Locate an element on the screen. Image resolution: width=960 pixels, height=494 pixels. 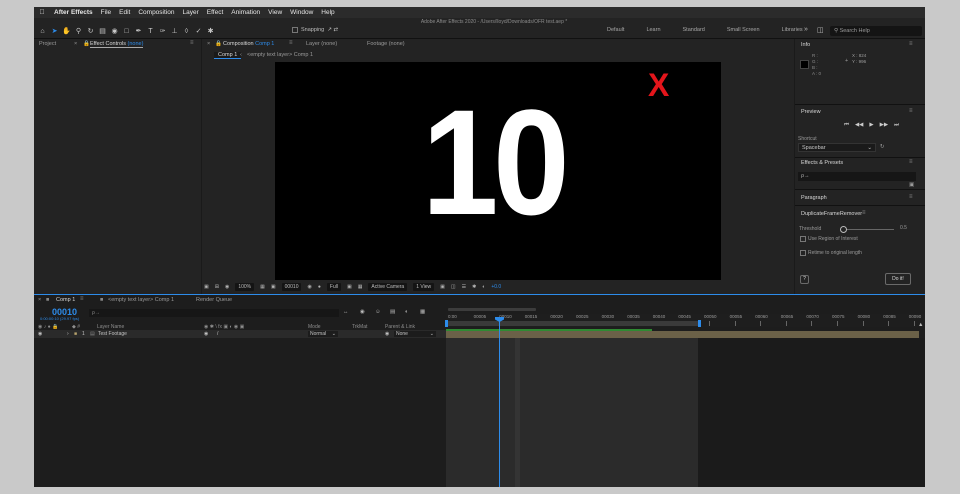
next-frame-icon: ▶▶ is located at coordinates (884, 125).